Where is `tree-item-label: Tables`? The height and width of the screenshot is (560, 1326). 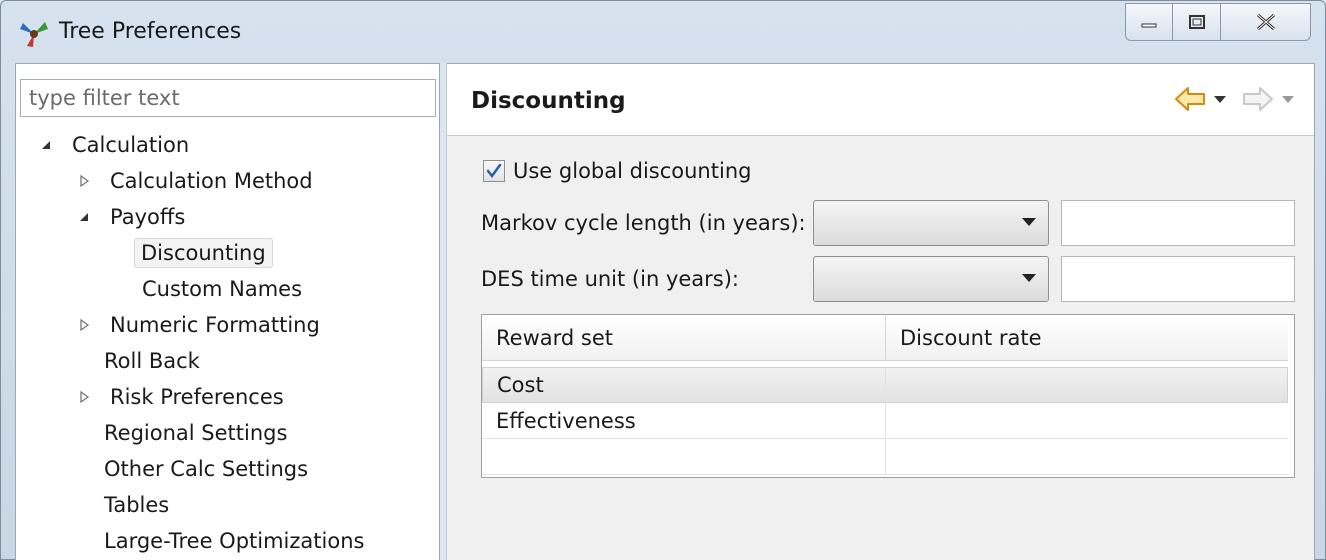 tree-item-label: Tables is located at coordinates (137, 505).